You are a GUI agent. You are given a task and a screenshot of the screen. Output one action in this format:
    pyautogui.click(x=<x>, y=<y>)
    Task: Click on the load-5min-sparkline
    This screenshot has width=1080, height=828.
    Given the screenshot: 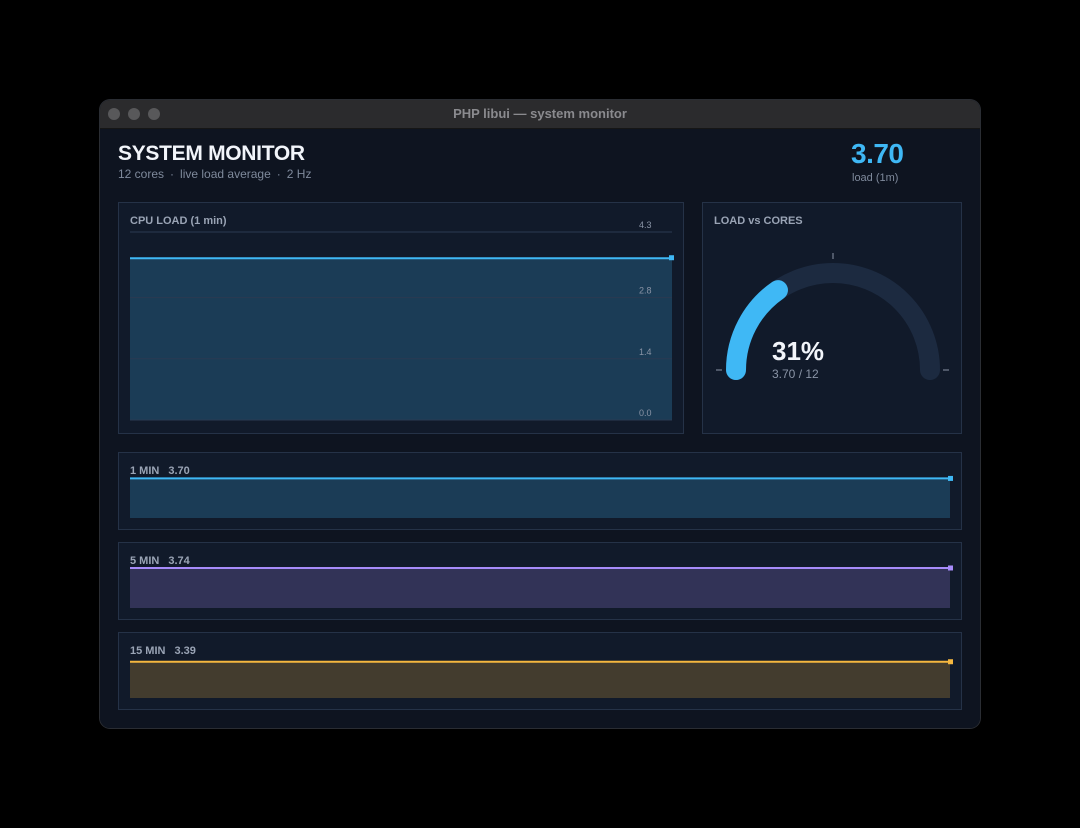 What is the action you would take?
    pyautogui.click(x=541, y=586)
    